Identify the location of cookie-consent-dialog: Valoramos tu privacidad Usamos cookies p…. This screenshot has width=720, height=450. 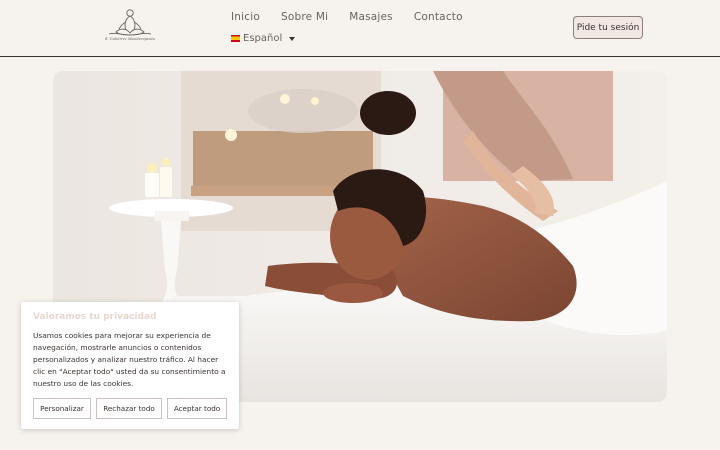
(130, 365).